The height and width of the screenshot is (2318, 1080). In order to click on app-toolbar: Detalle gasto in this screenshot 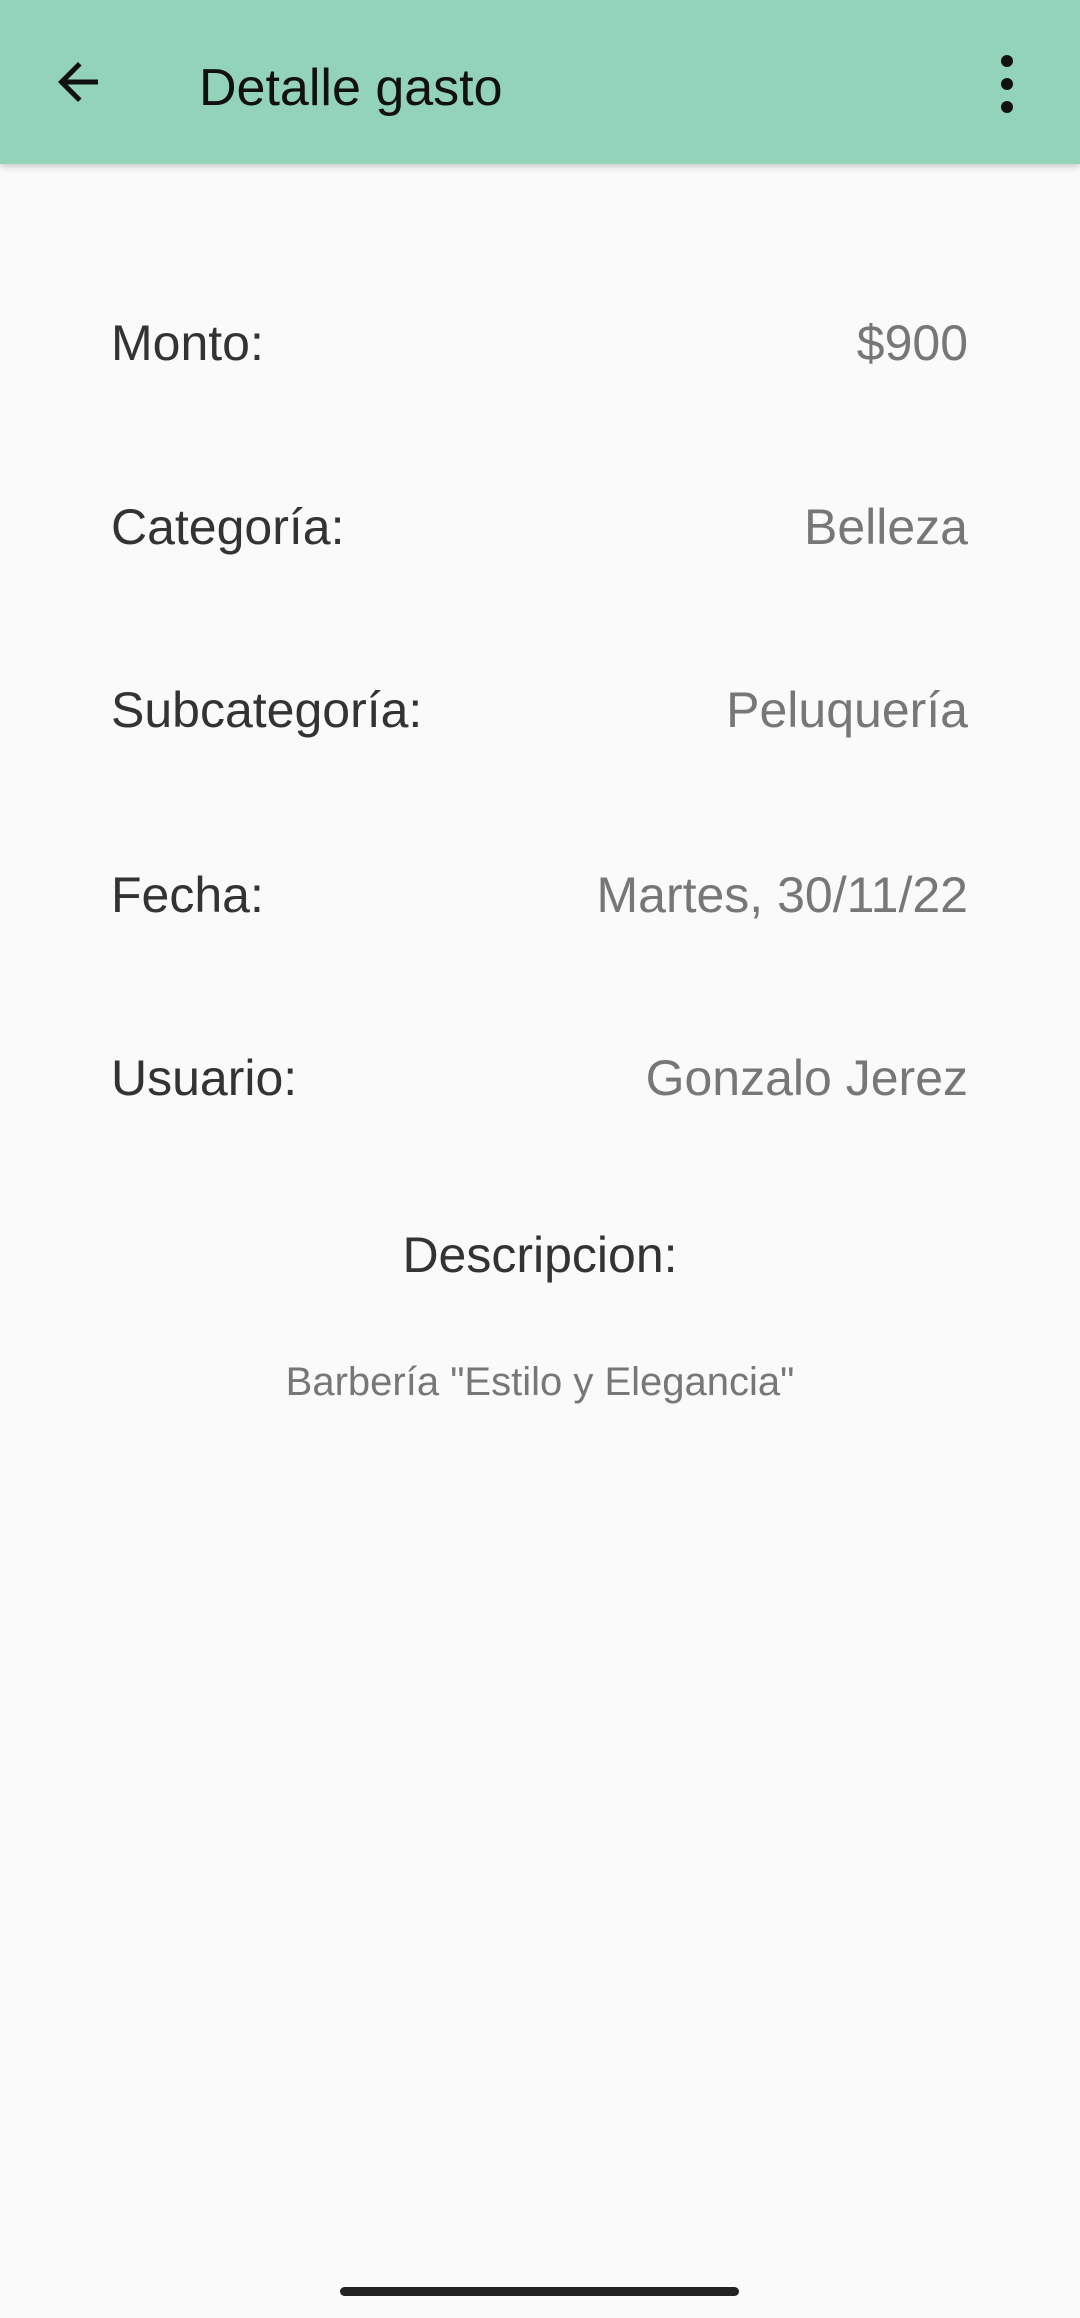, I will do `click(540, 82)`.